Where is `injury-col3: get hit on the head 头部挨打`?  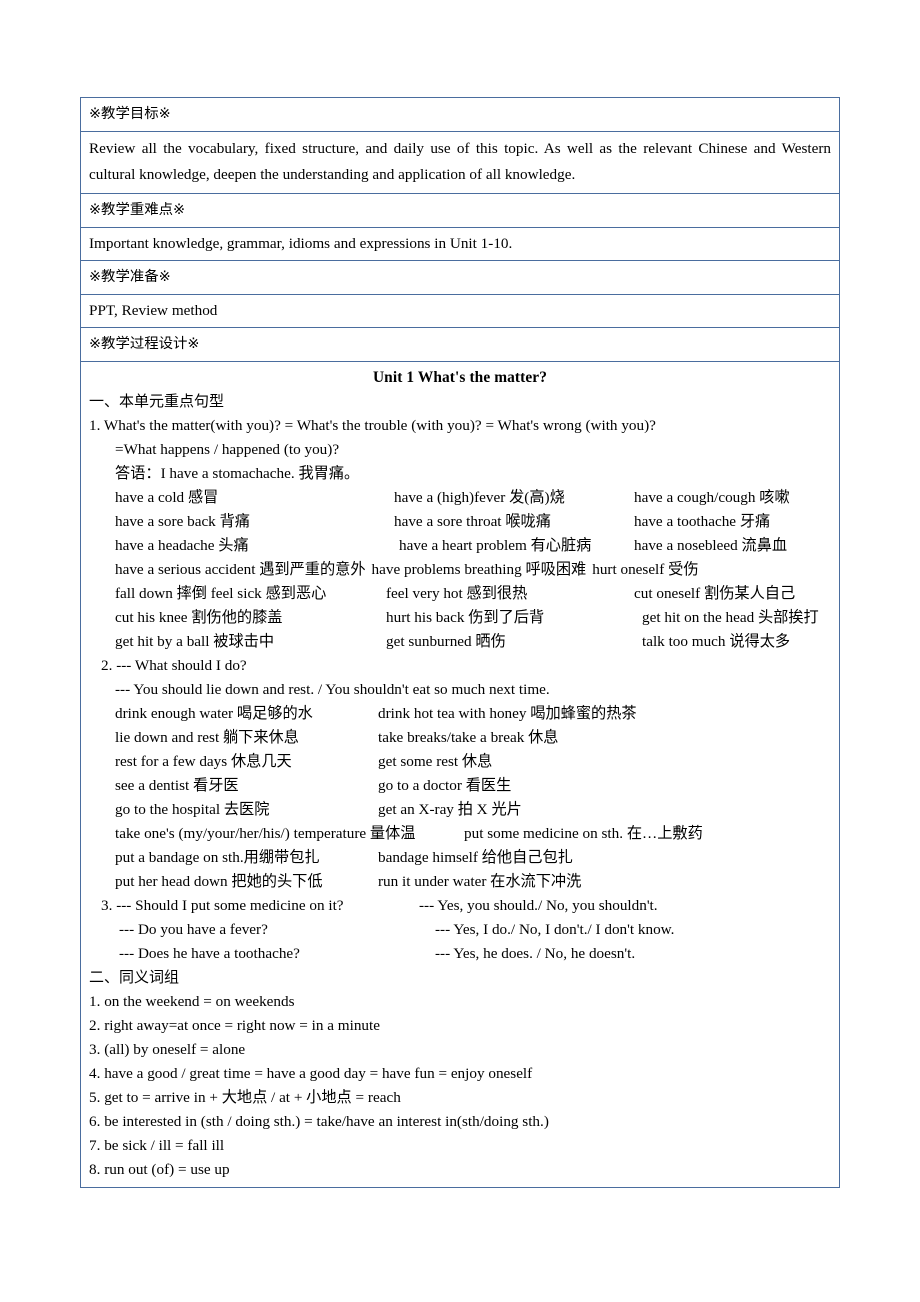
injury-col3: get hit on the head 头部挨打 is located at coordinates (730, 618).